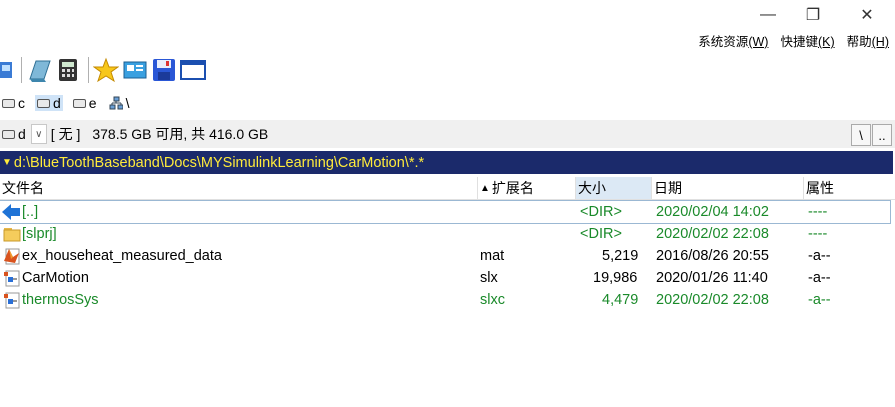 The height and width of the screenshot is (407, 895). I want to click on file-name: [slprj], so click(39, 234).